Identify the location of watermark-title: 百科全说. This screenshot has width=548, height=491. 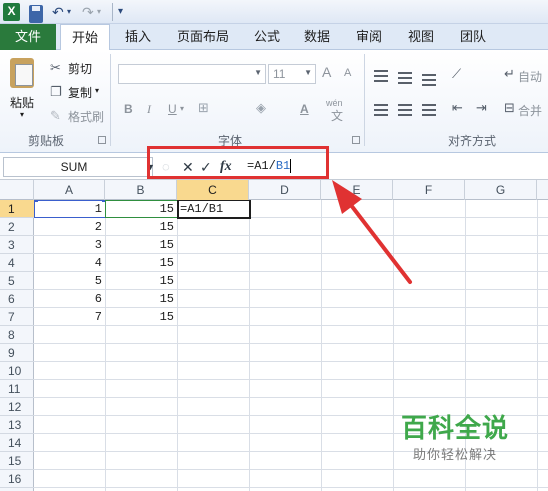
(454, 428).